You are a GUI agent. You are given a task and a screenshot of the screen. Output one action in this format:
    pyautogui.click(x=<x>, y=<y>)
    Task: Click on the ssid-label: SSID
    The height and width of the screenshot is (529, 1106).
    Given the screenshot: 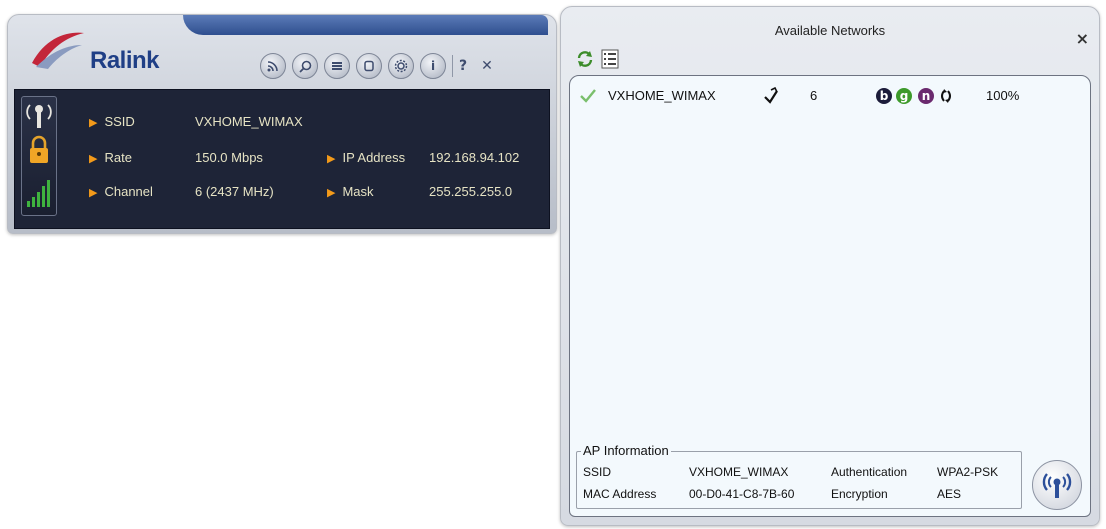 What is the action you would take?
    pyautogui.click(x=119, y=121)
    